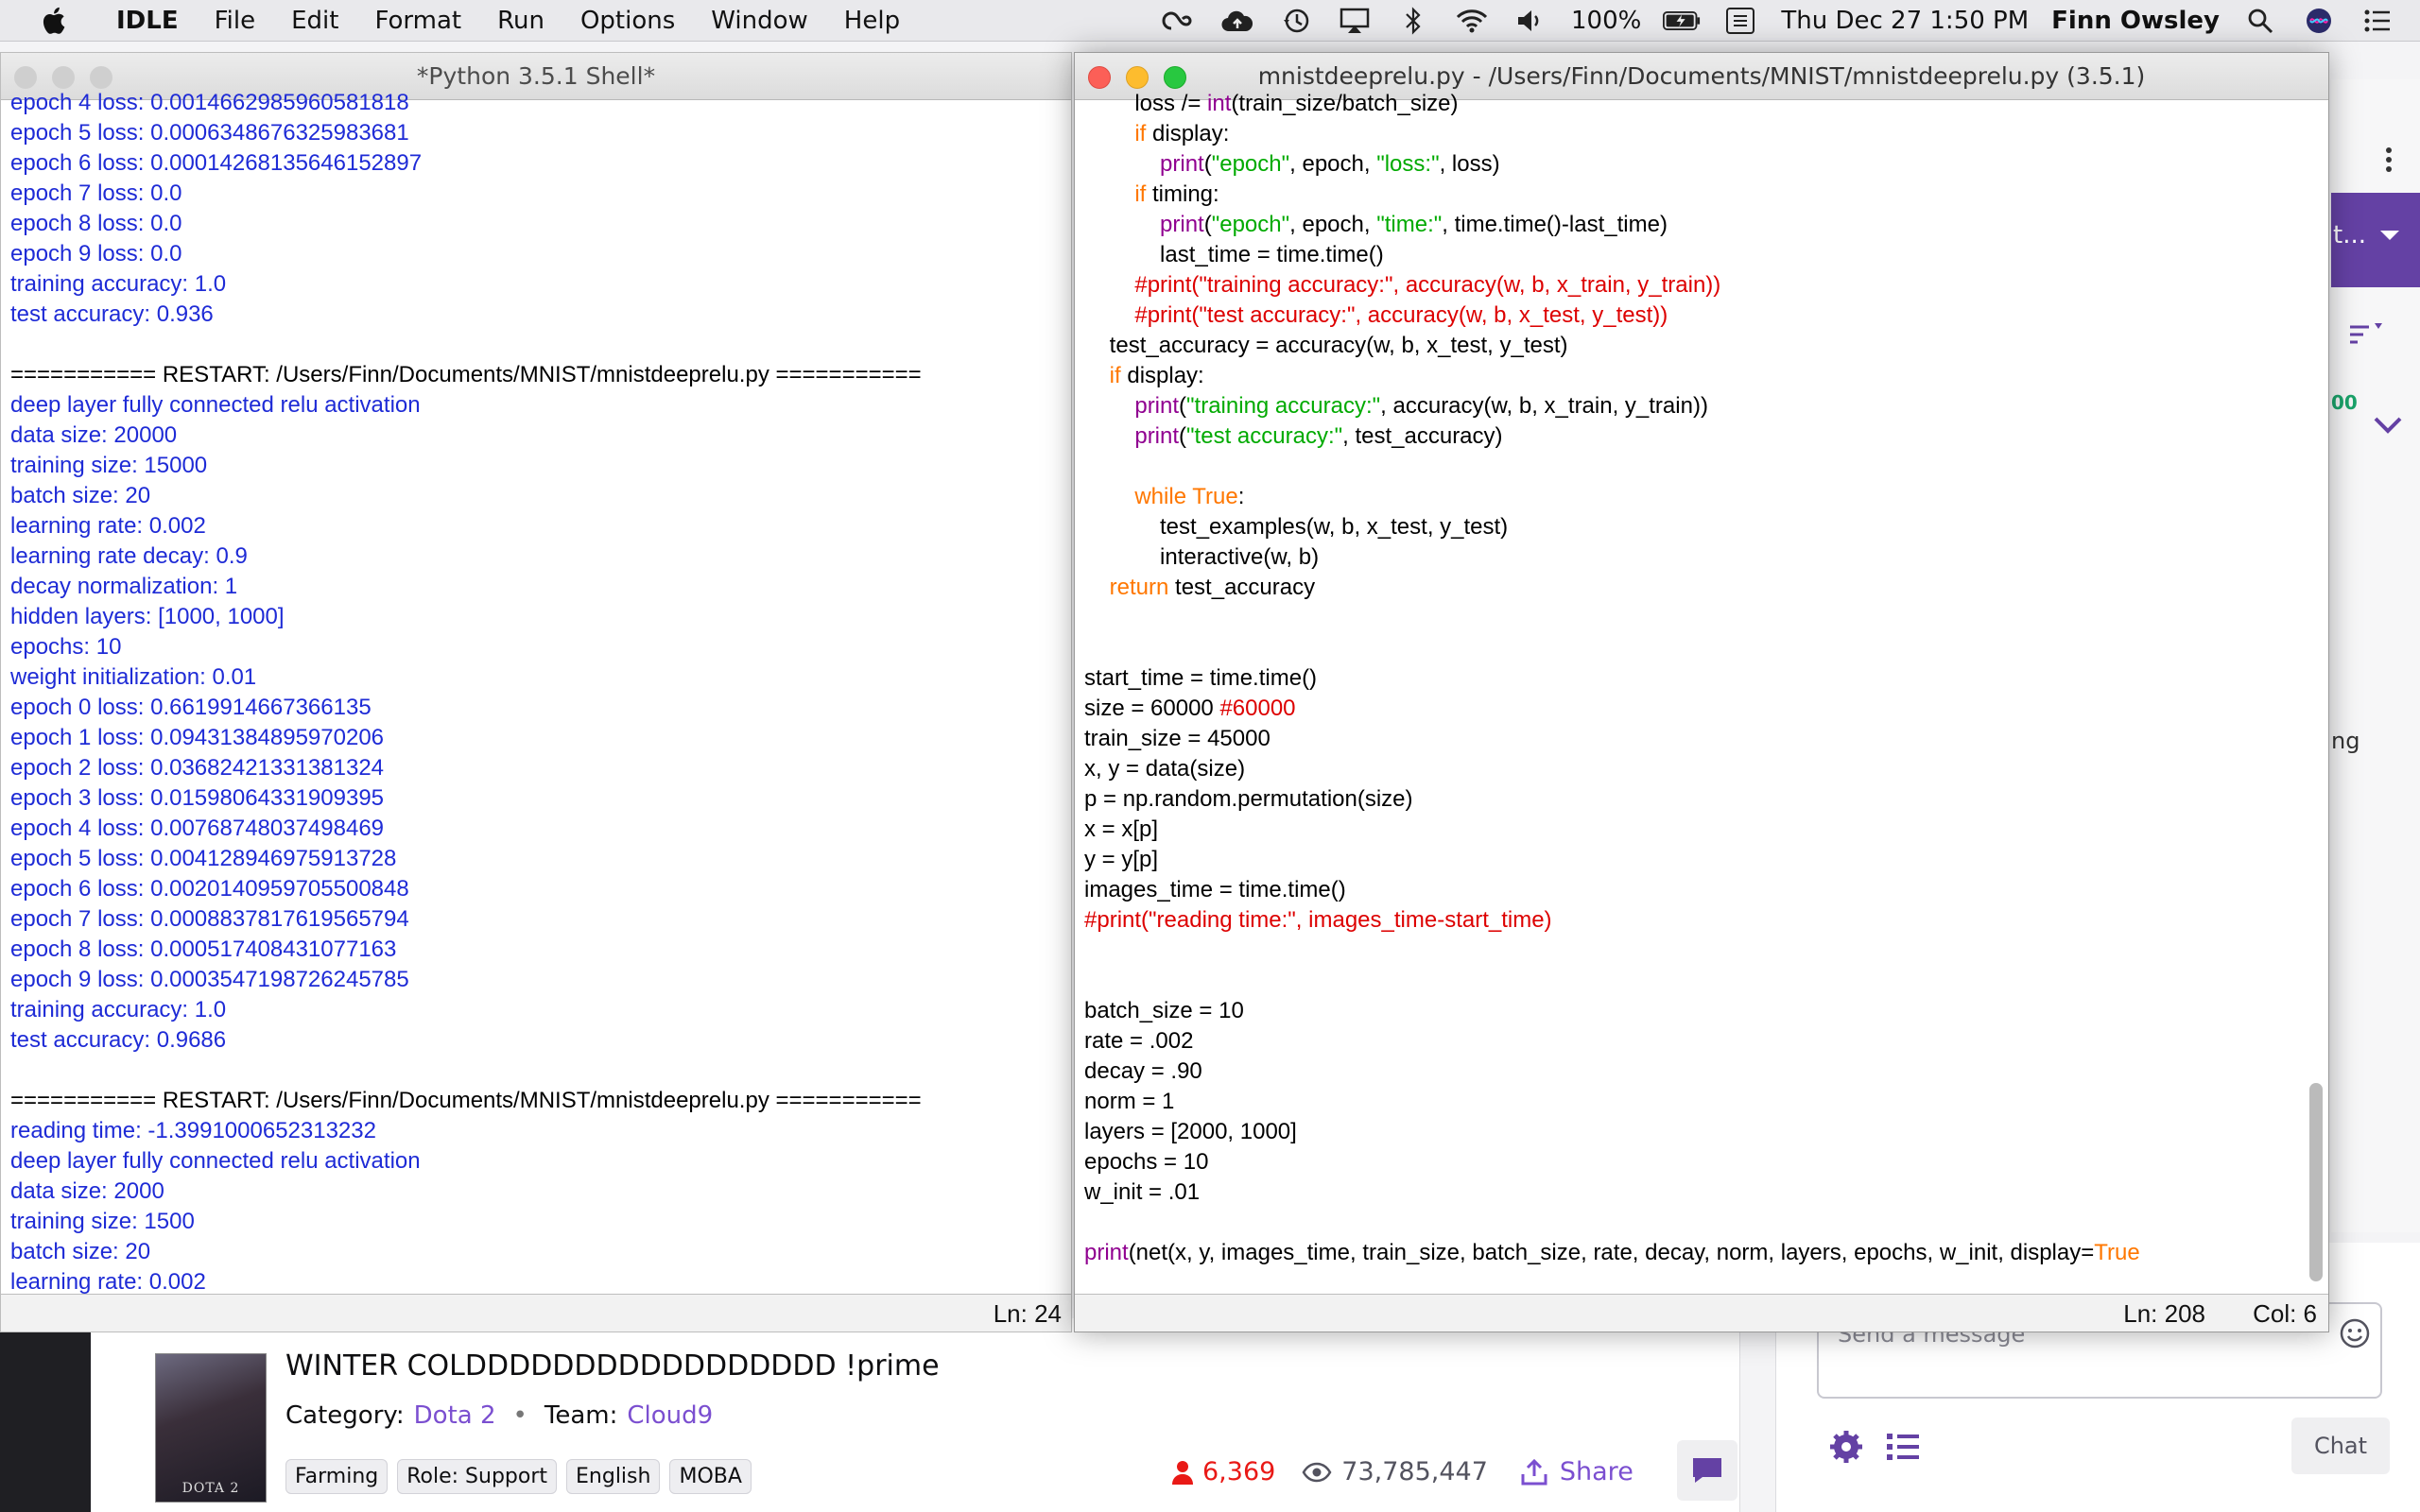 Image resolution: width=2420 pixels, height=1512 pixels. What do you see at coordinates (1693, 799) in the screenshot?
I see `code-line: p = np.random.permutation(size)` at bounding box center [1693, 799].